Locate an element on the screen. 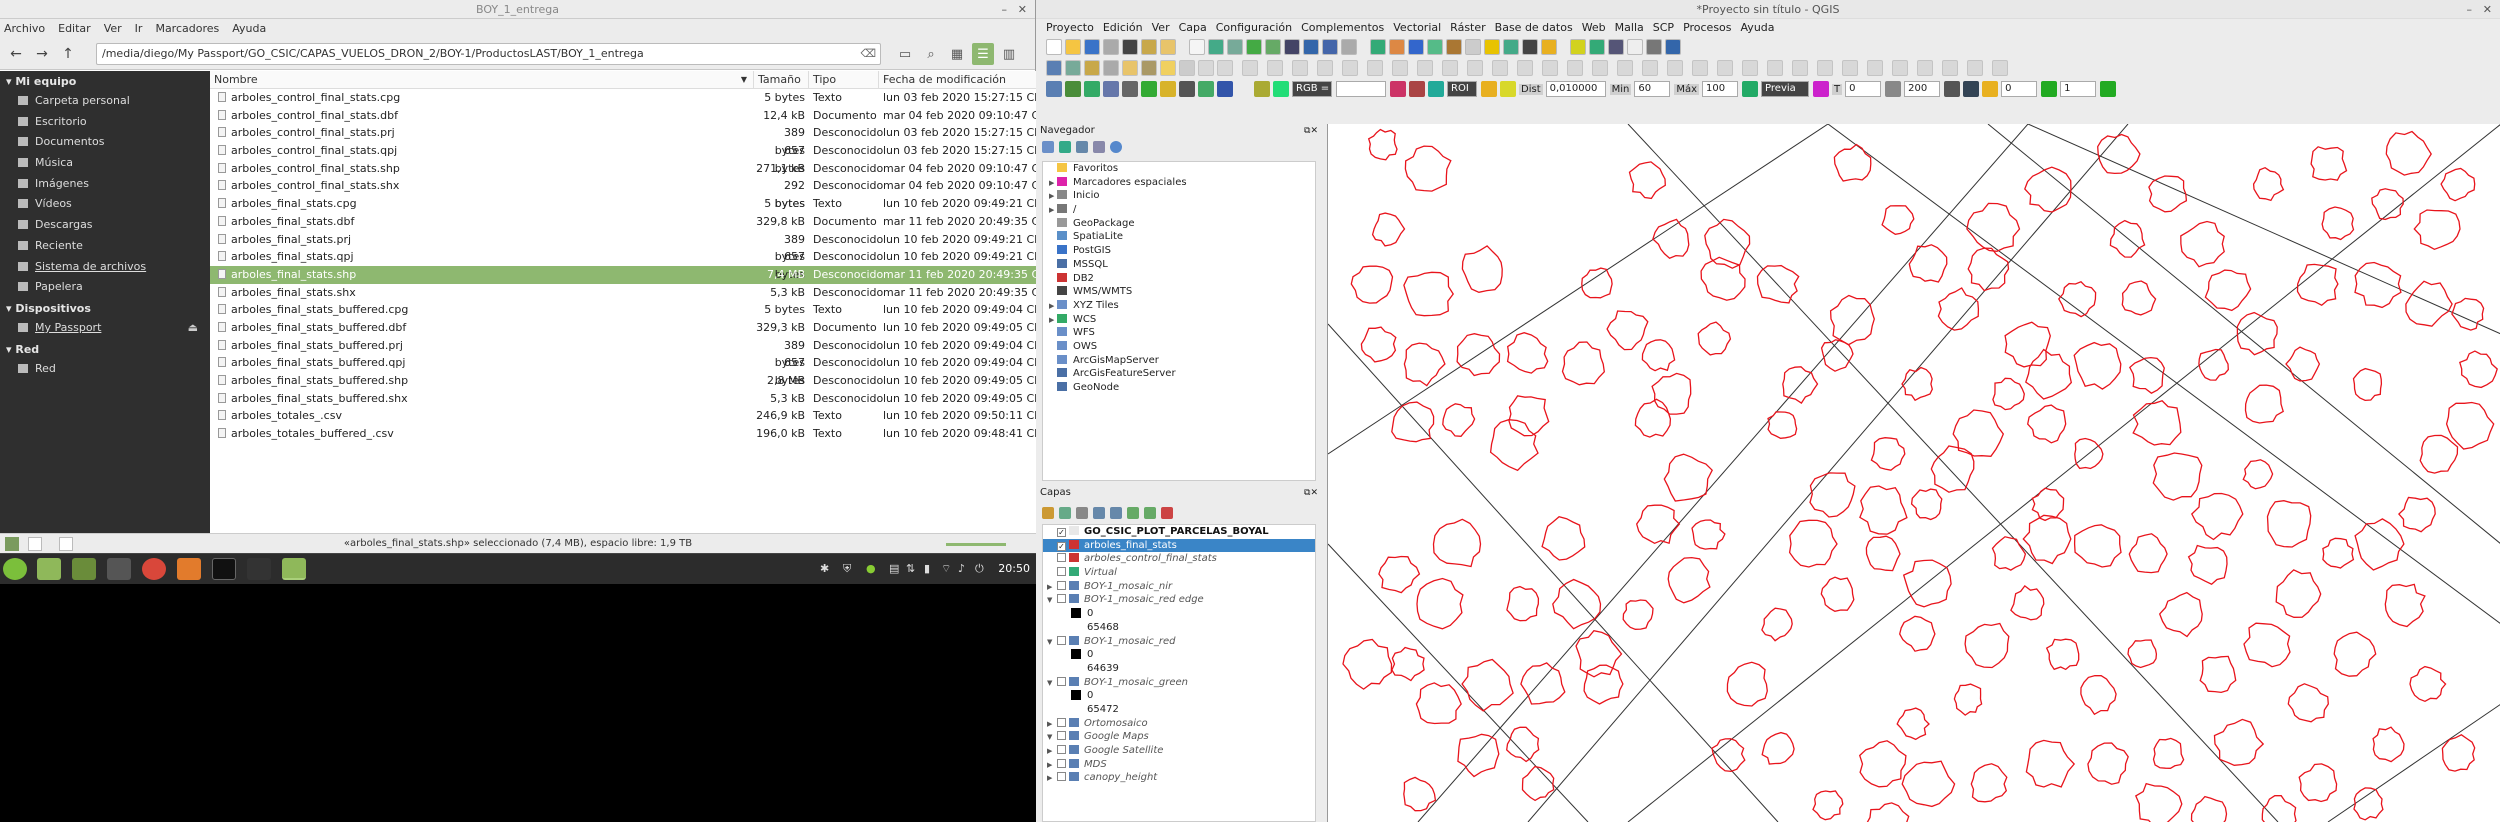 This screenshot has width=2500, height=822. histogram-icon is located at coordinates (1971, 89).